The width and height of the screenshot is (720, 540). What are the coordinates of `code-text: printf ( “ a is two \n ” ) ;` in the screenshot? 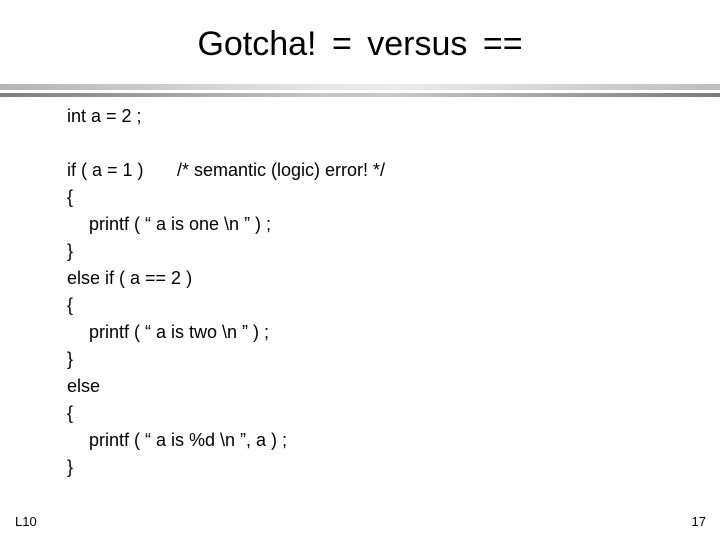 It's located at (179, 332).